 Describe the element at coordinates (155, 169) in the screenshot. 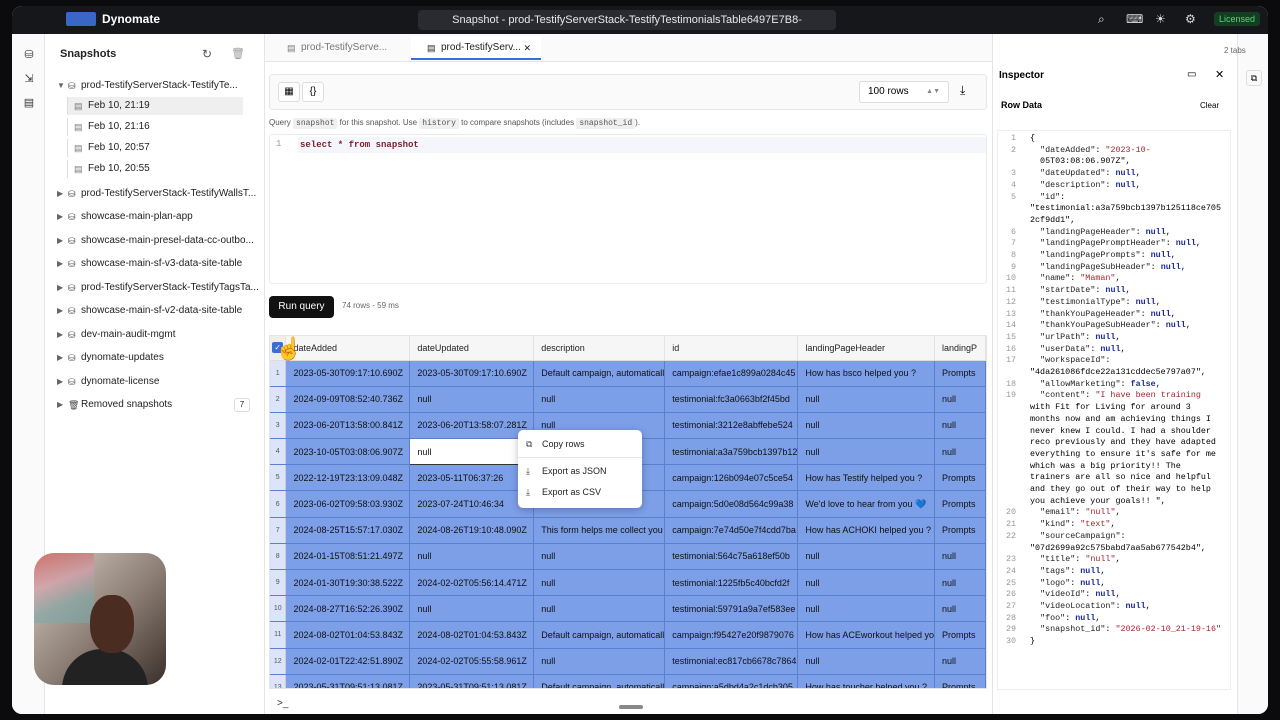

I see `snapshot-item: ▤ Feb 10, 20:55` at that location.